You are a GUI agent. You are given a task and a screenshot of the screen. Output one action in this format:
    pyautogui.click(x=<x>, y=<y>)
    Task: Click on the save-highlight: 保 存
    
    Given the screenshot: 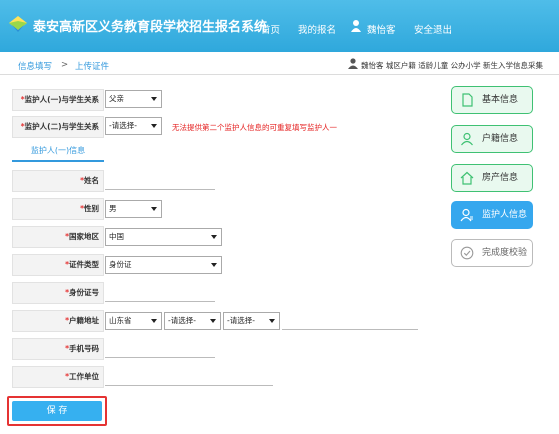 What is the action you would take?
    pyautogui.click(x=57, y=411)
    